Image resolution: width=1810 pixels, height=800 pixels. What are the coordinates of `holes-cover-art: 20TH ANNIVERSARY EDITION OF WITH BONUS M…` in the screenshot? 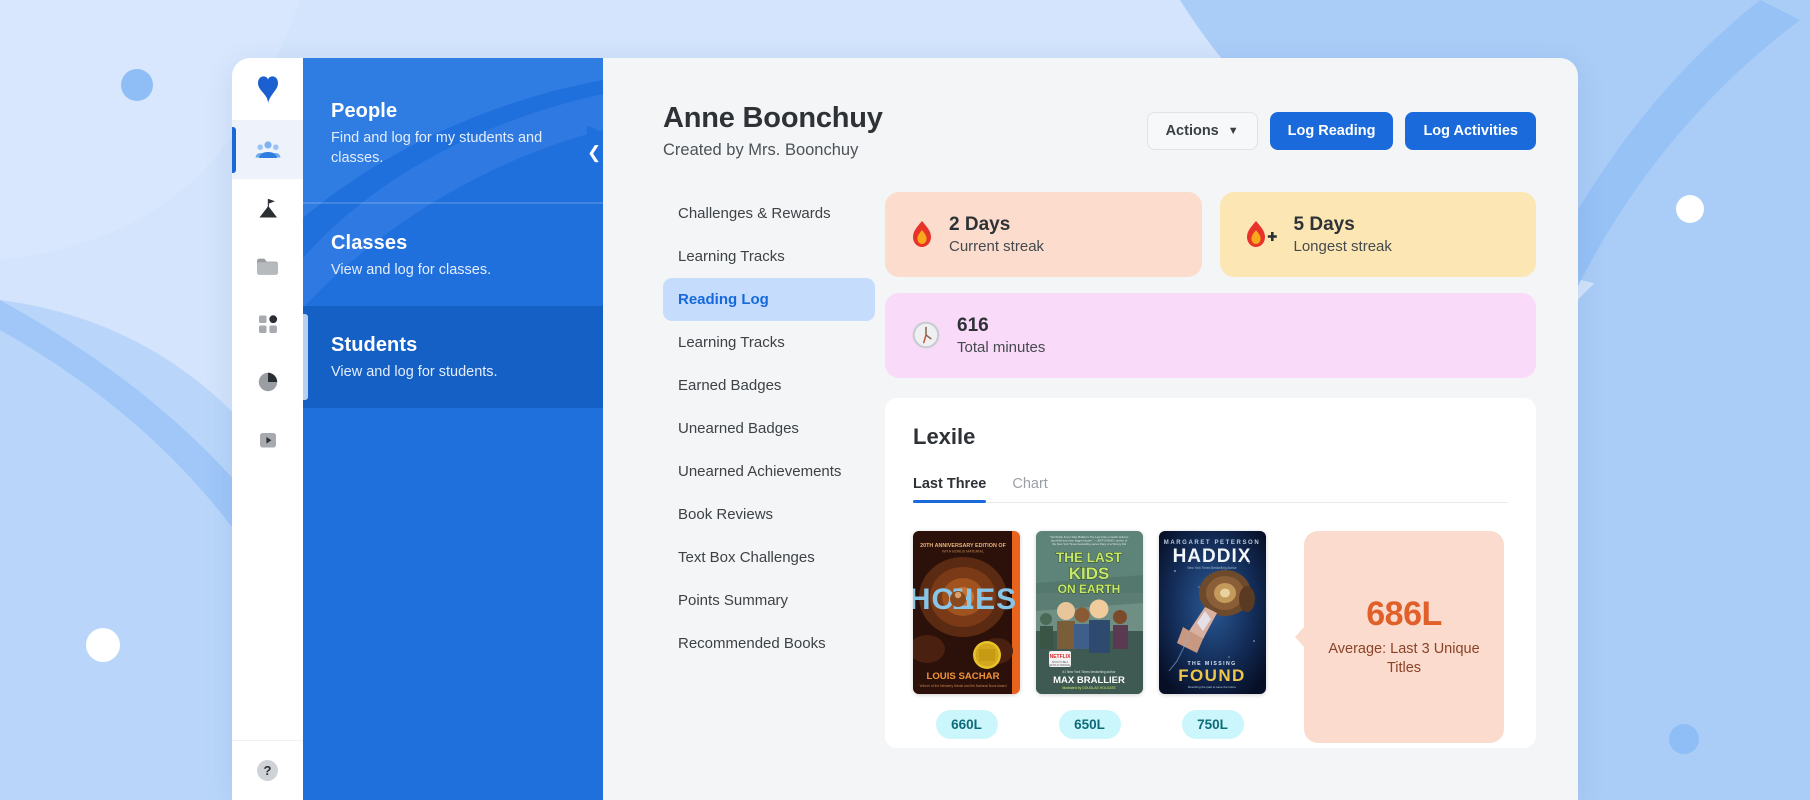 It's located at (966, 612).